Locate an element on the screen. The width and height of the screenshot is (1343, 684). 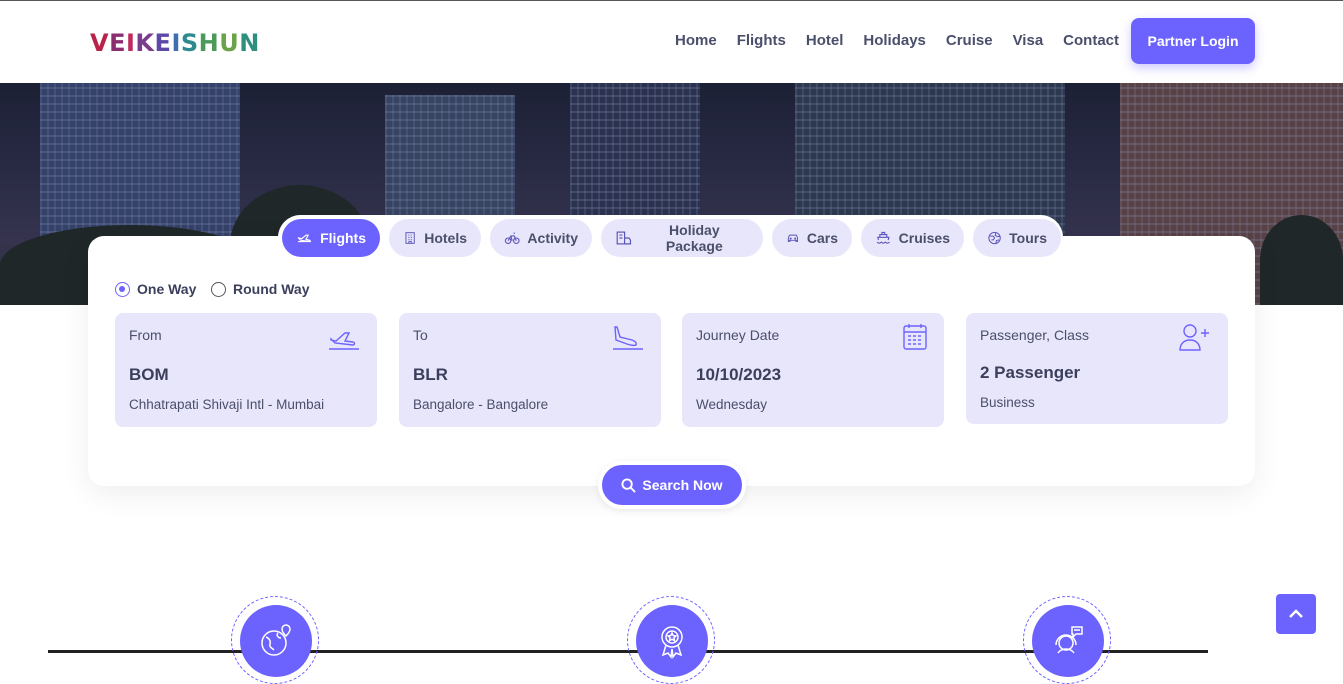
globe-icon is located at coordinates (994, 238).